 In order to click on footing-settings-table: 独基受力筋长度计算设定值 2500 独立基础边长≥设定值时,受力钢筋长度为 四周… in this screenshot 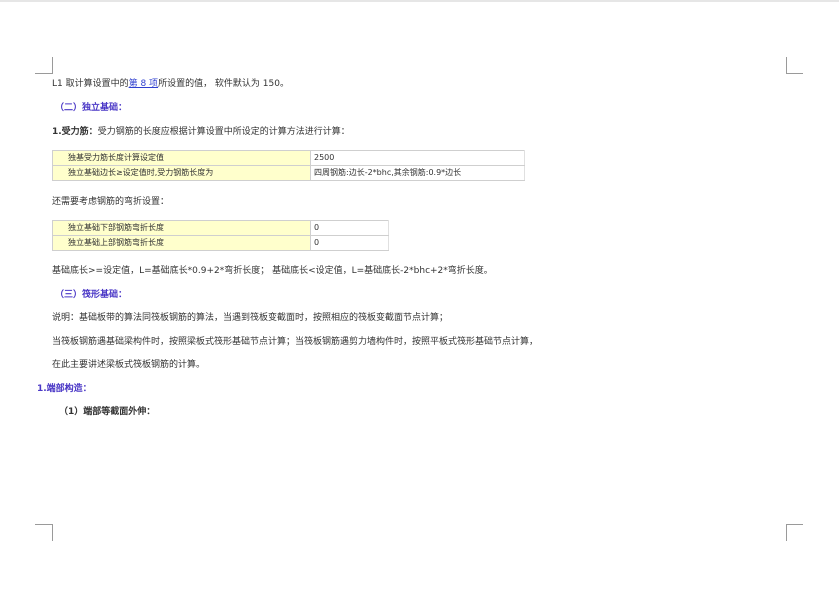, I will do `click(288, 165)`.